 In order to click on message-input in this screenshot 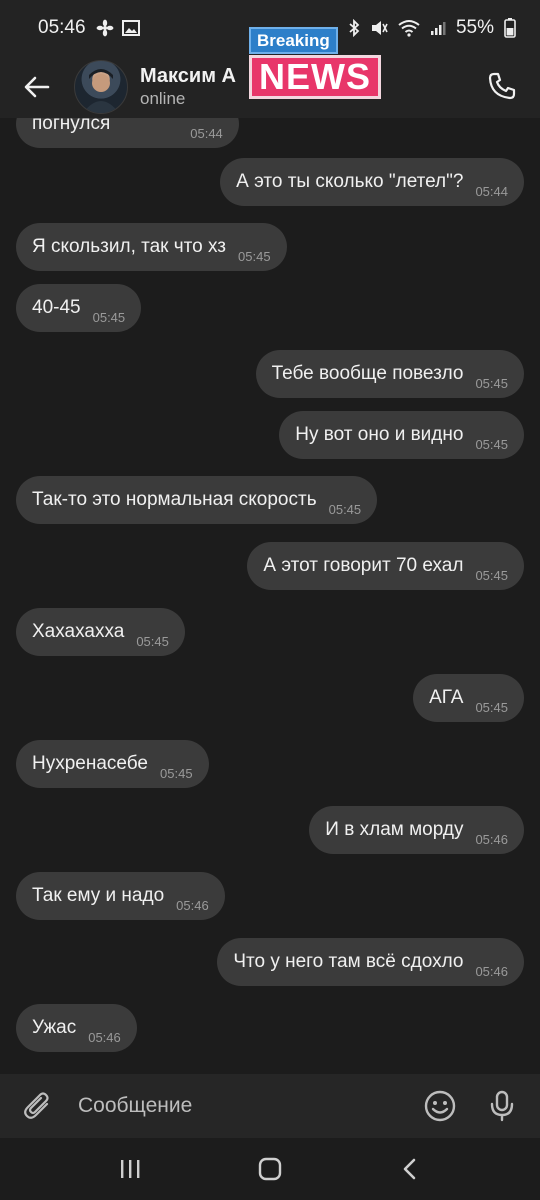, I will do `click(248, 1106)`.